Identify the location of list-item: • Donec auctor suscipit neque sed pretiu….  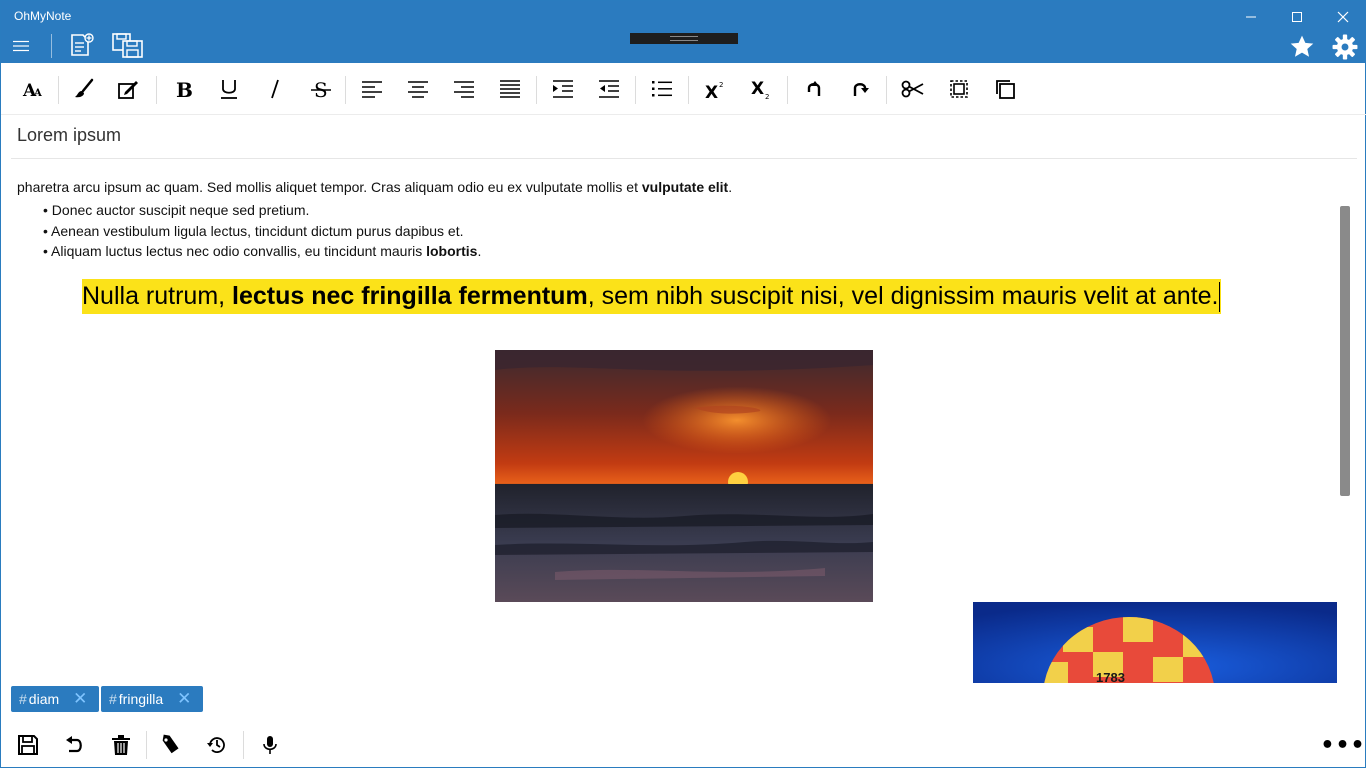
(176, 210).